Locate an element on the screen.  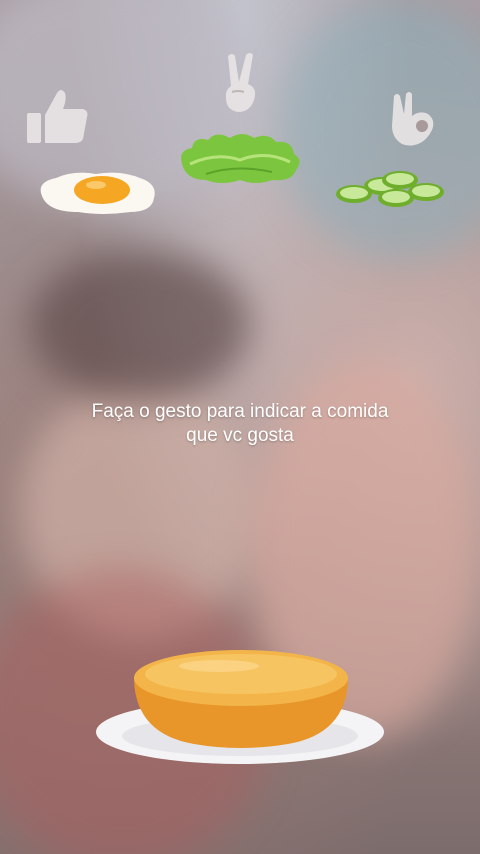
cucumber-slices-icon is located at coordinates (390, 190).